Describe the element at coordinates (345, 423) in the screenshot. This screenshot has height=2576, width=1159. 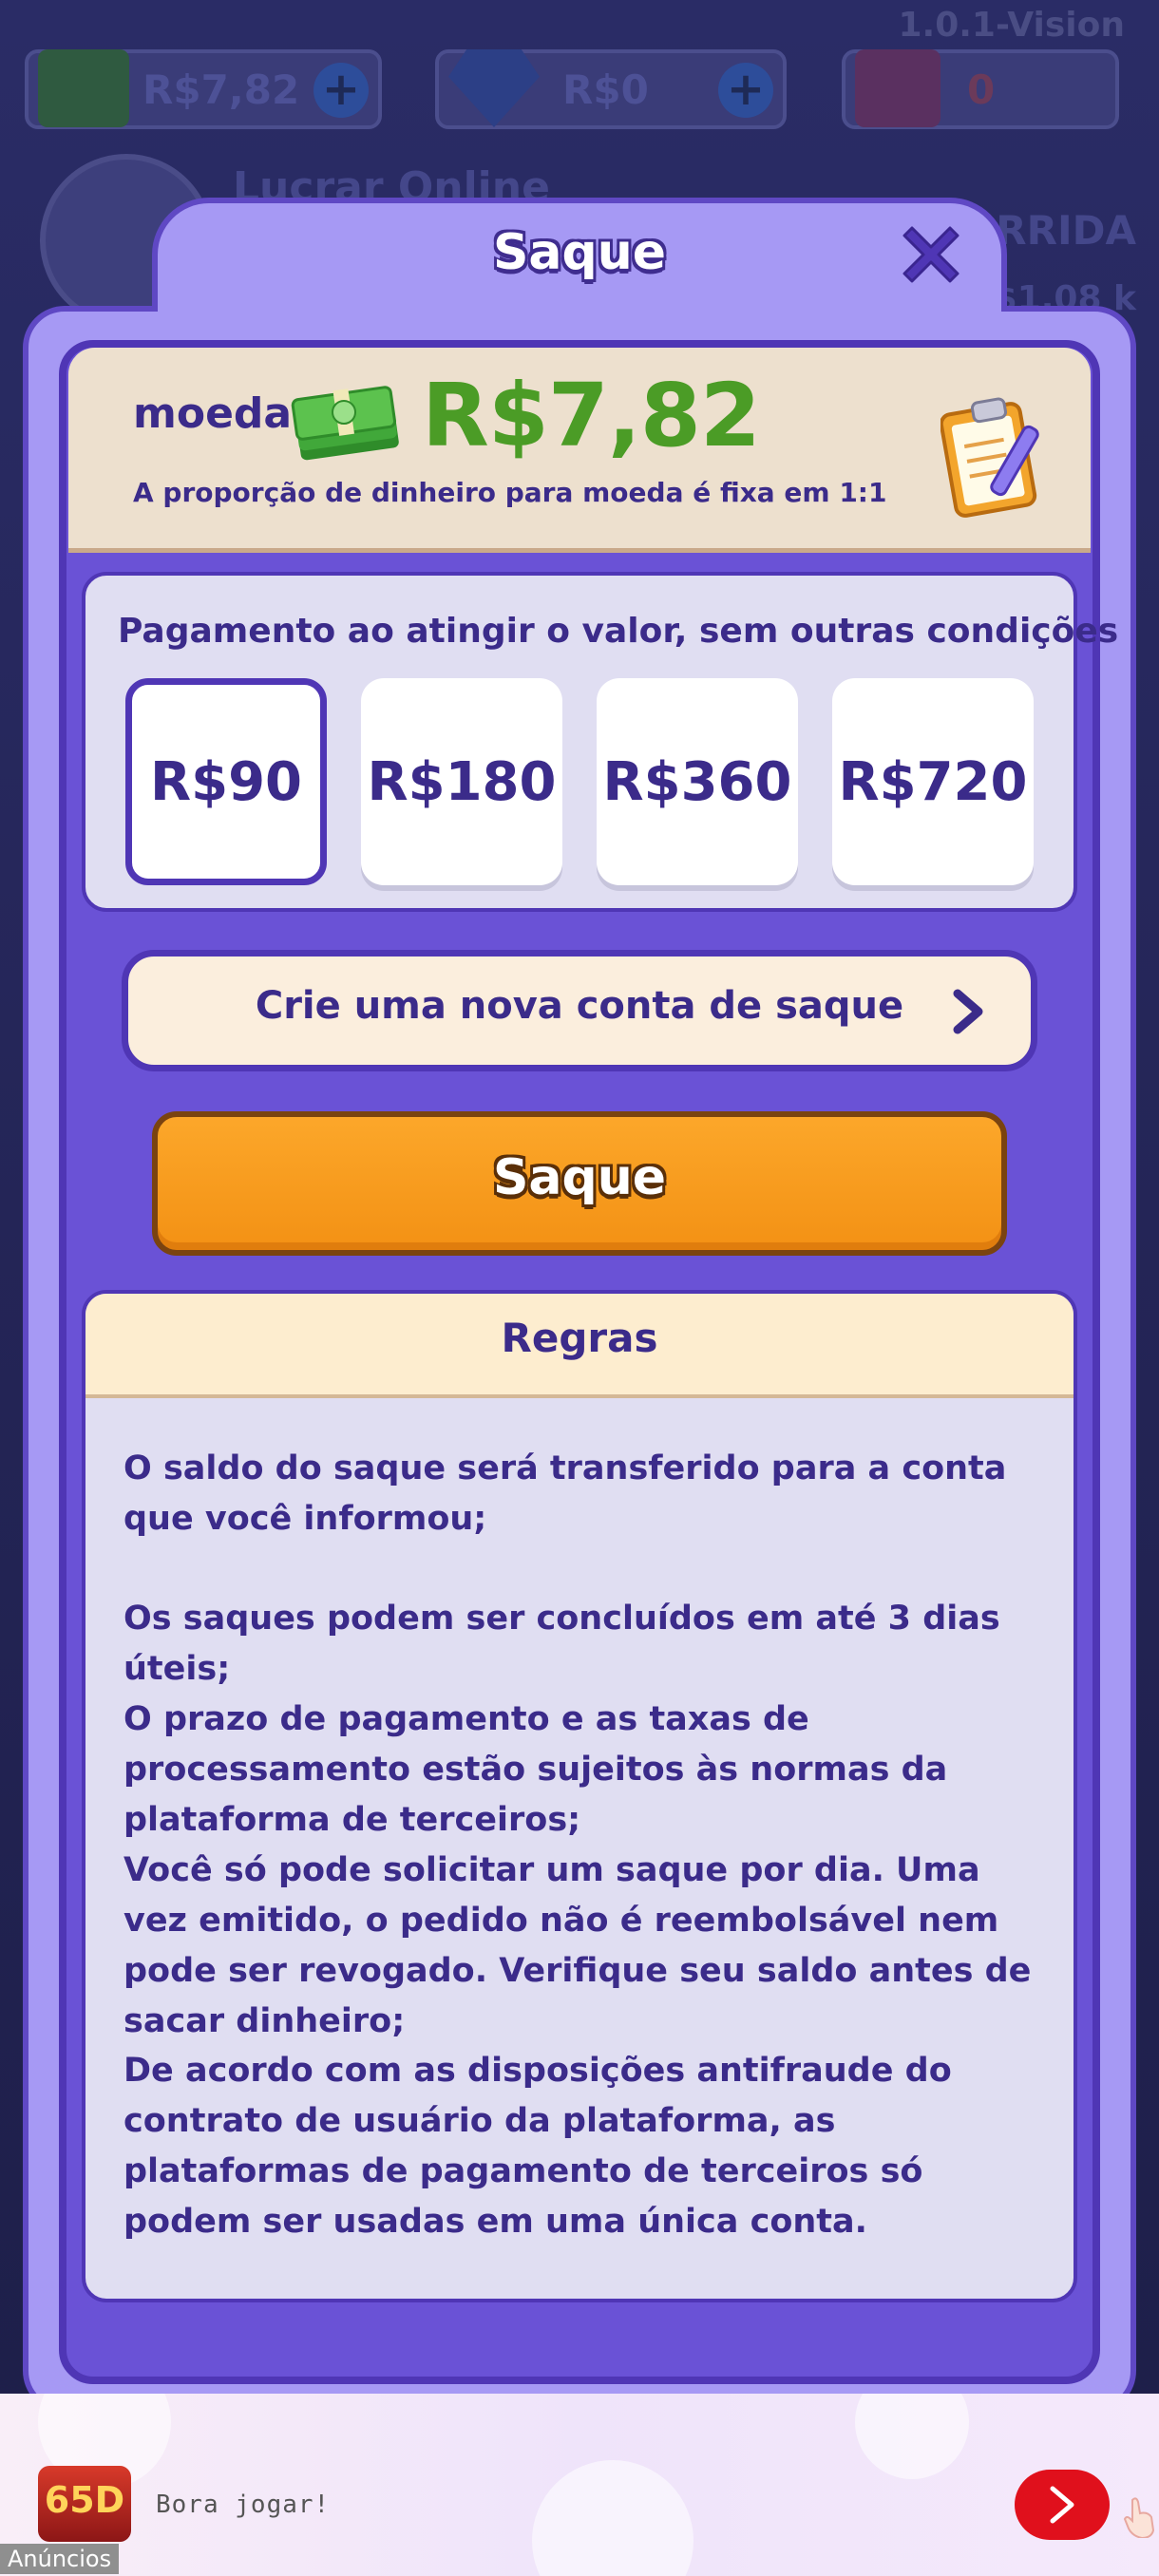
I see `cash-stack-icon` at that location.